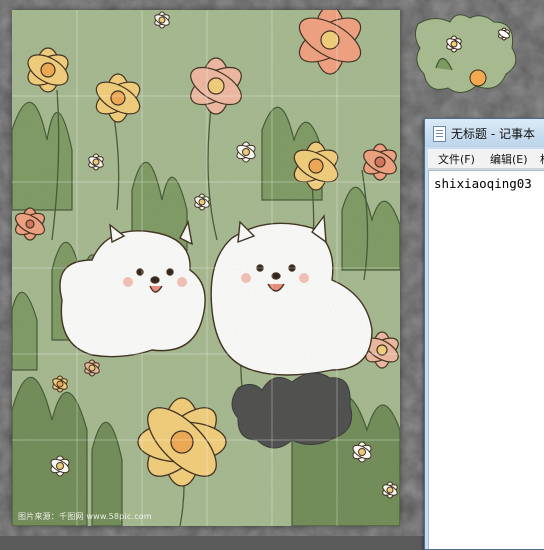  What do you see at coordinates (85, 516) in the screenshot?
I see `image-watermark: 图片来源：千图网 www.58pic.com` at bounding box center [85, 516].